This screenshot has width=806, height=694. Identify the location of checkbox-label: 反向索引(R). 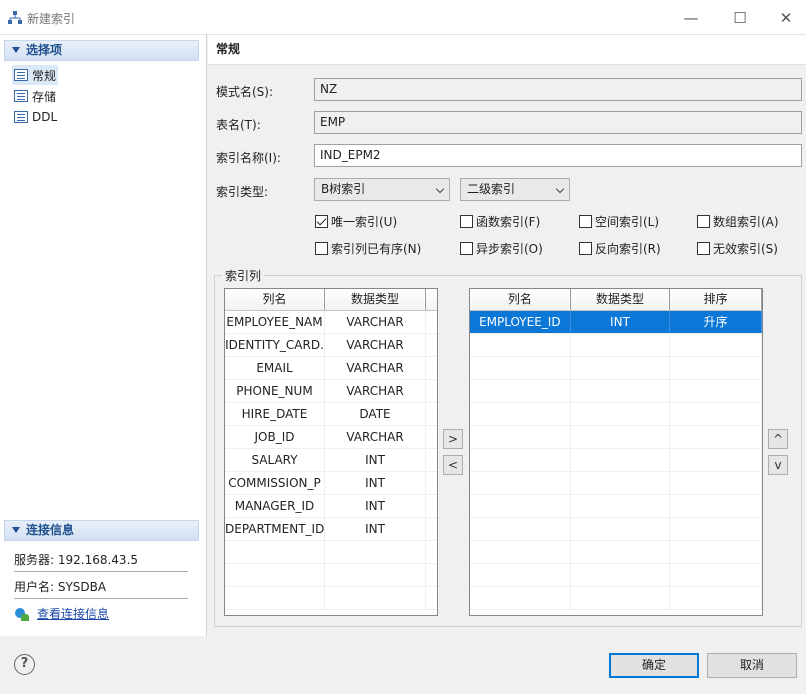
(628, 248).